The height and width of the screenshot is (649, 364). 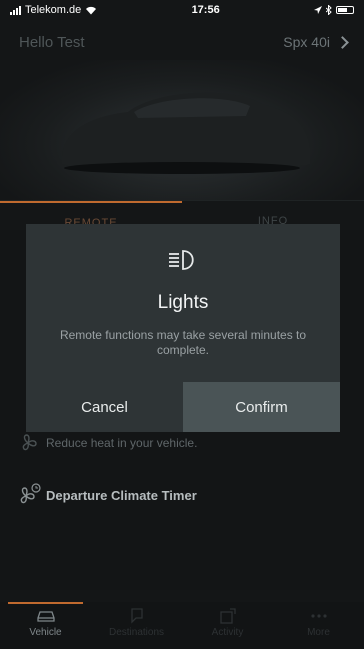 I want to click on header: Hello Test Spx 40i, so click(x=182, y=42).